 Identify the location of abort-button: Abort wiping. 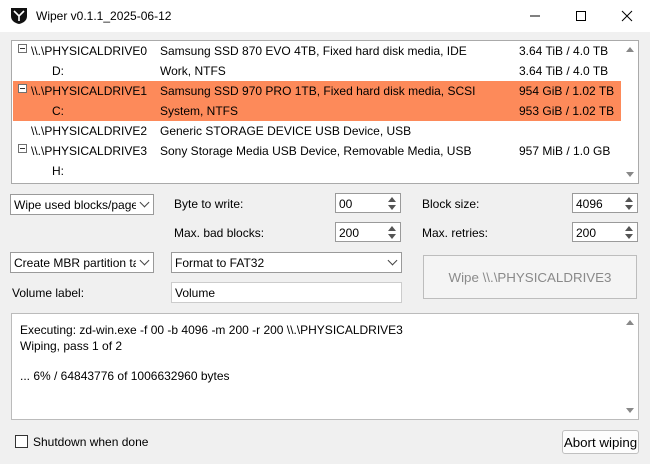
(600, 442).